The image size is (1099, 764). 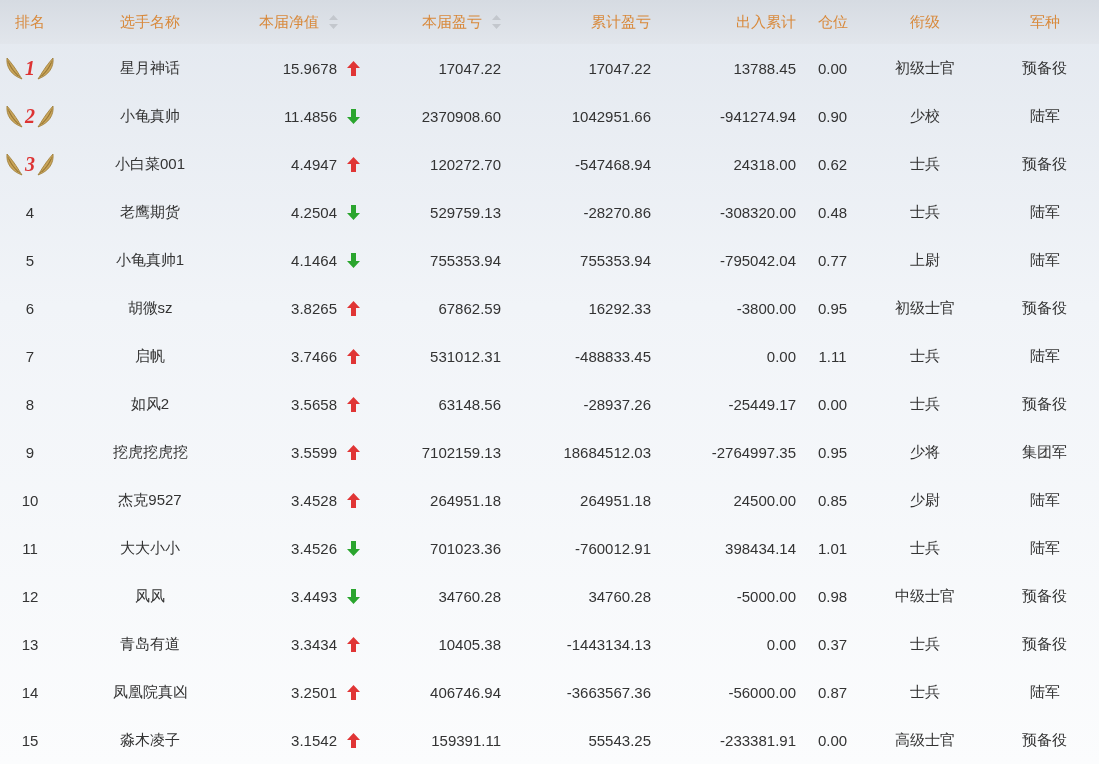 What do you see at coordinates (150, 452) in the screenshot?
I see `player-name: 挖虎挖虎挖` at bounding box center [150, 452].